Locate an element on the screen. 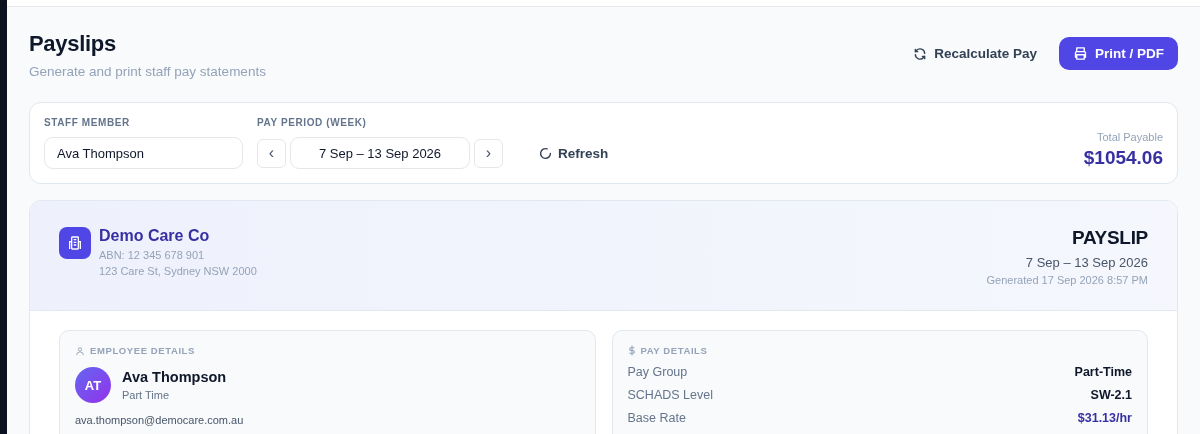  detail-value: SW-2.1 is located at coordinates (1111, 395).